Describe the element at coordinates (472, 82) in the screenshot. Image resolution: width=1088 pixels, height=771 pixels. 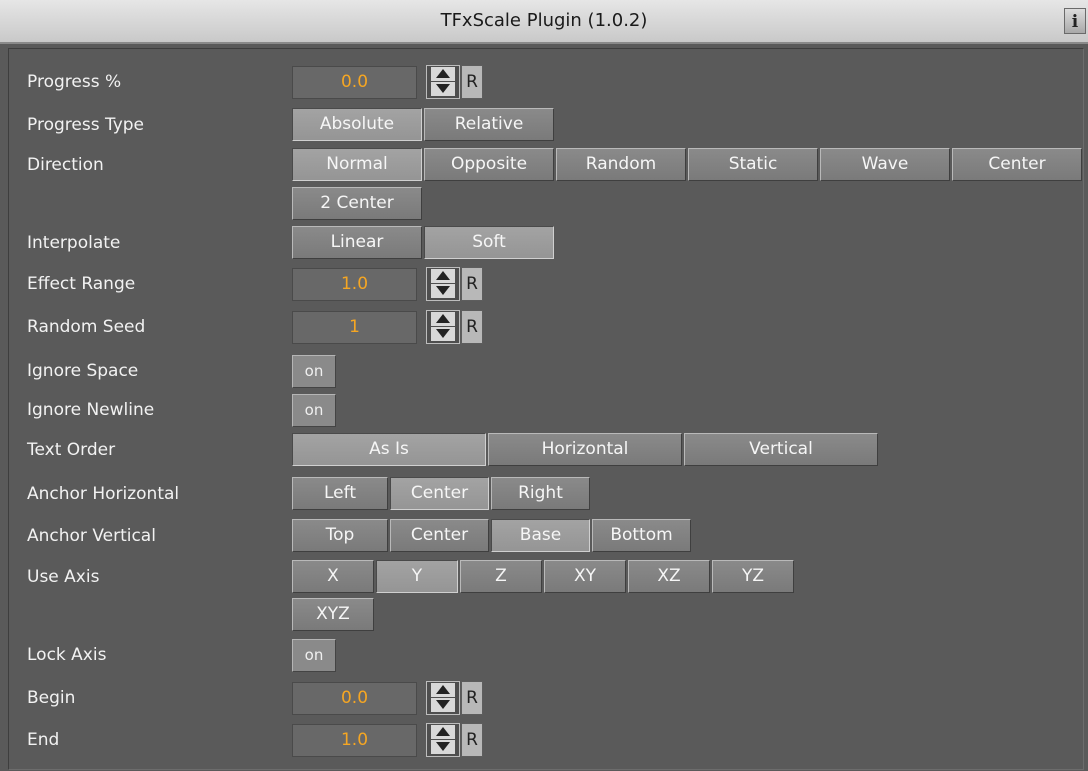
I see `progress-reset-button: R` at that location.